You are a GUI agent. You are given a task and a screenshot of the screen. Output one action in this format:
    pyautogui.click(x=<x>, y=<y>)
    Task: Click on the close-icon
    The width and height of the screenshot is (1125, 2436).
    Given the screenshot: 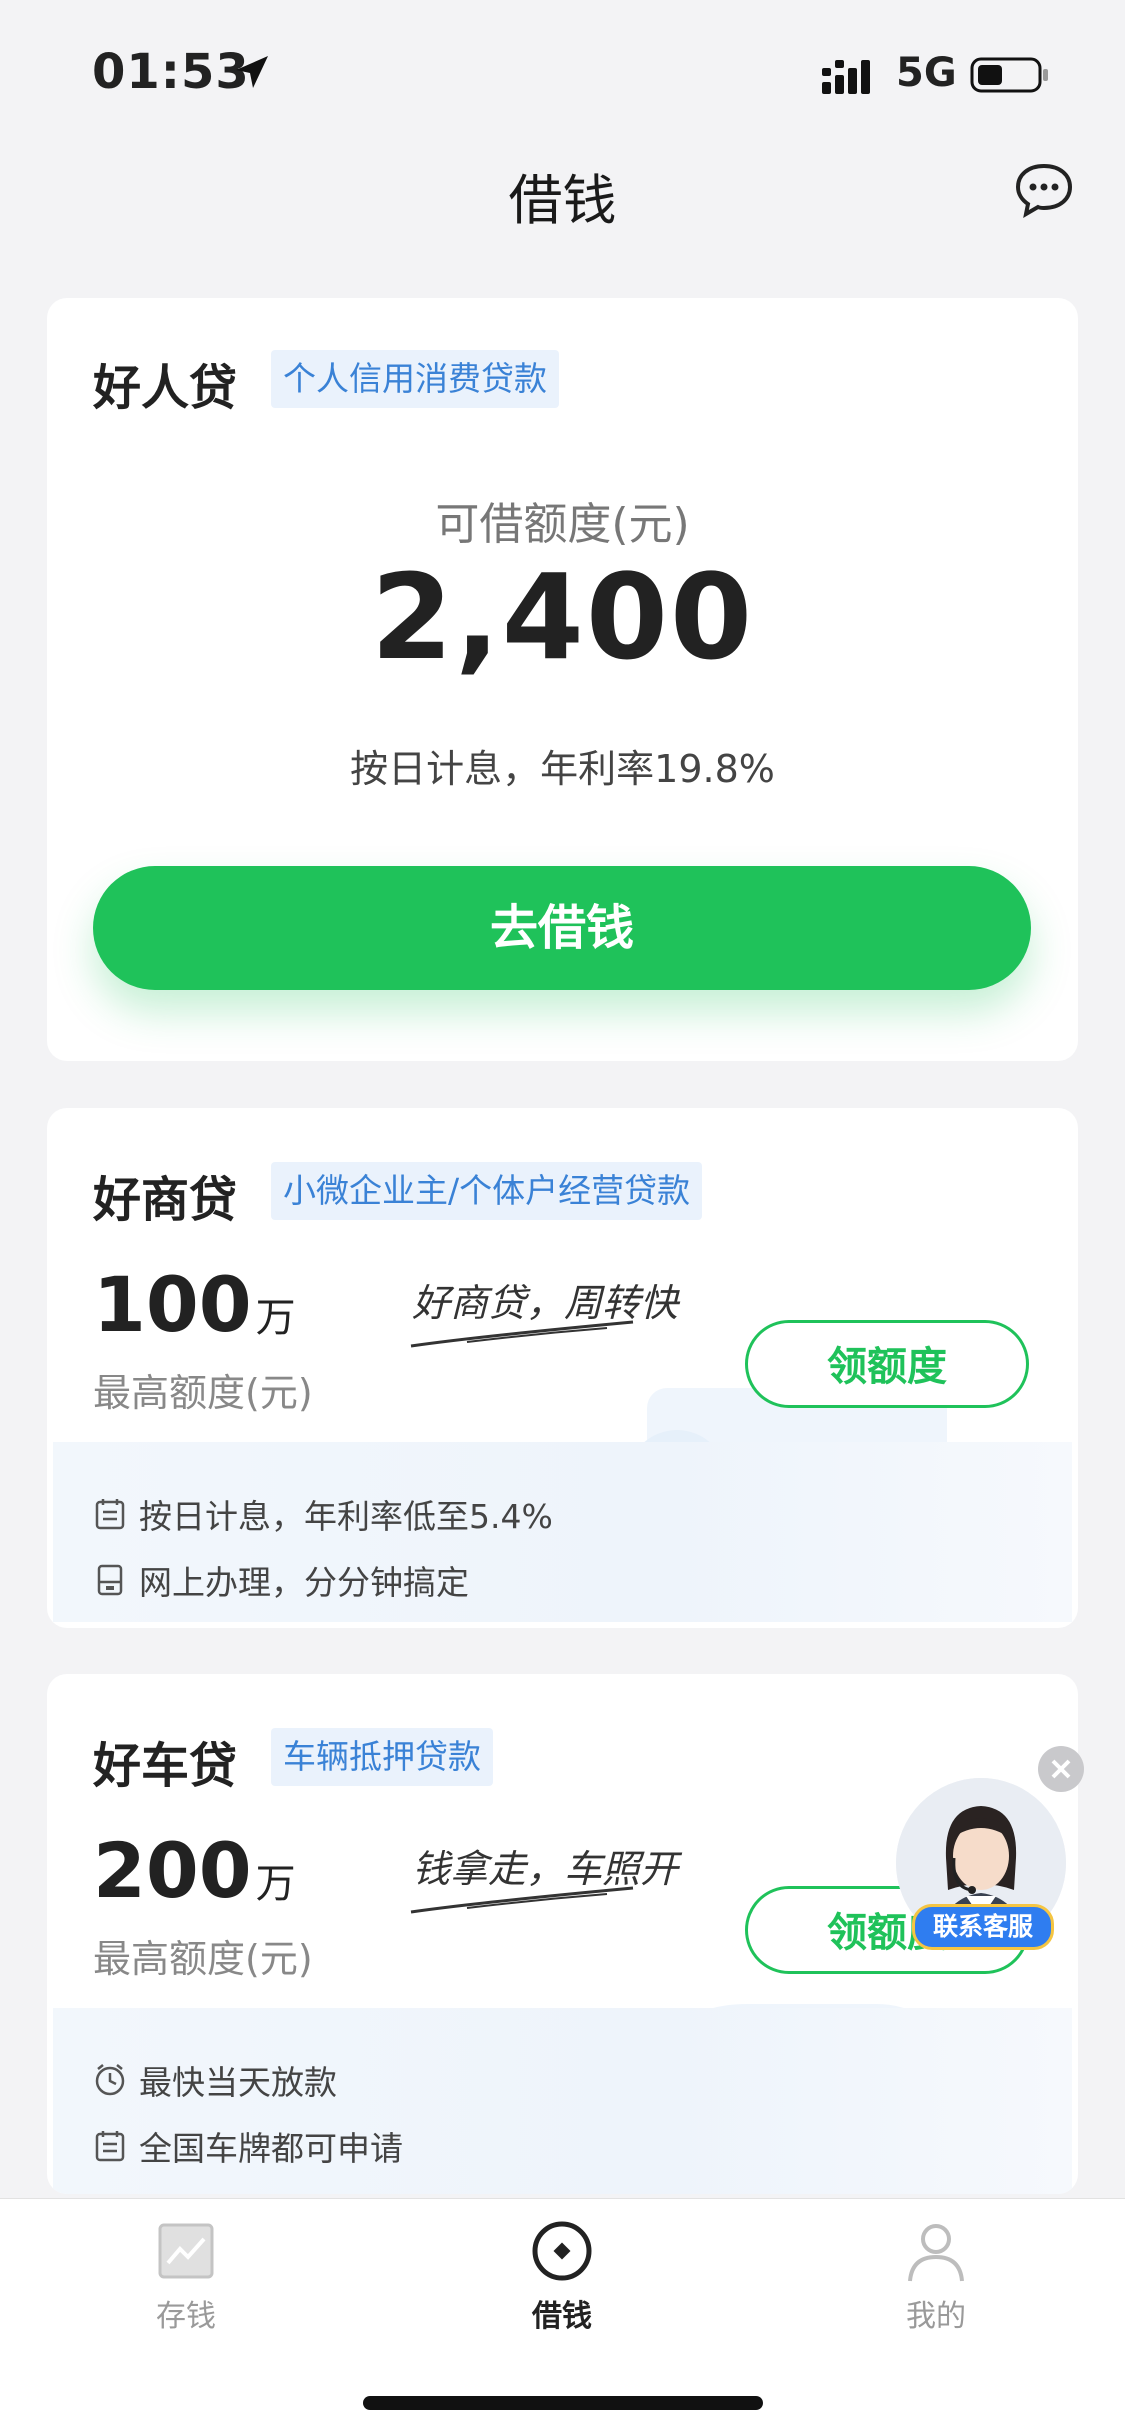 What is the action you would take?
    pyautogui.click(x=1061, y=1769)
    